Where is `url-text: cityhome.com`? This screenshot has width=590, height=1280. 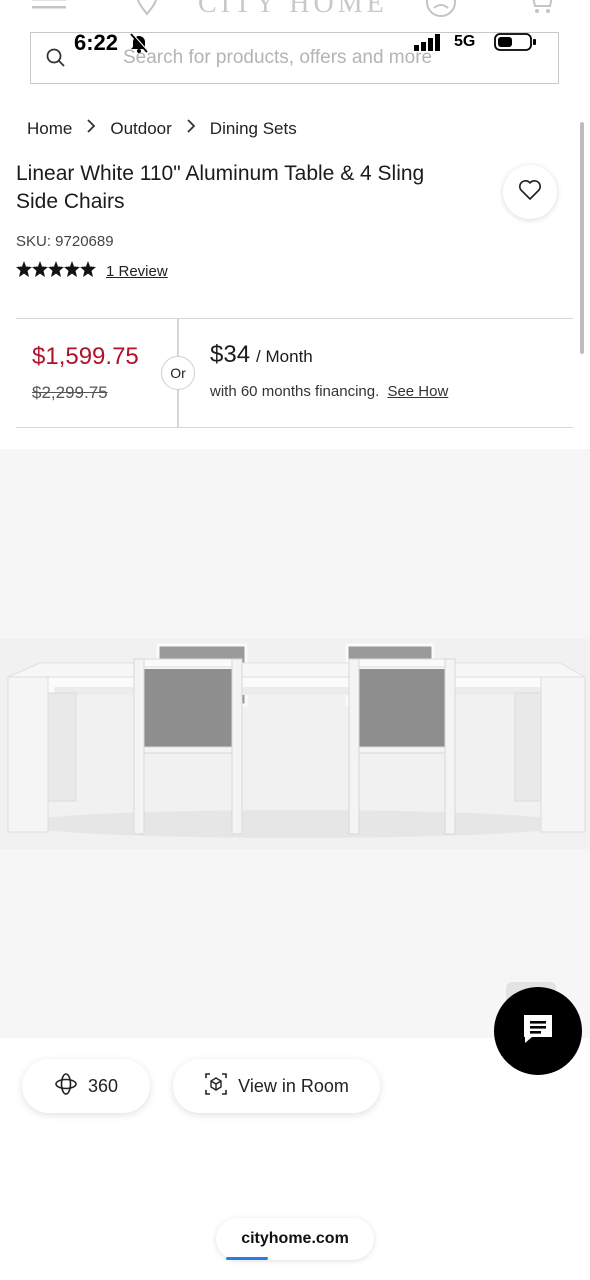
url-text: cityhome.com is located at coordinates (295, 1238).